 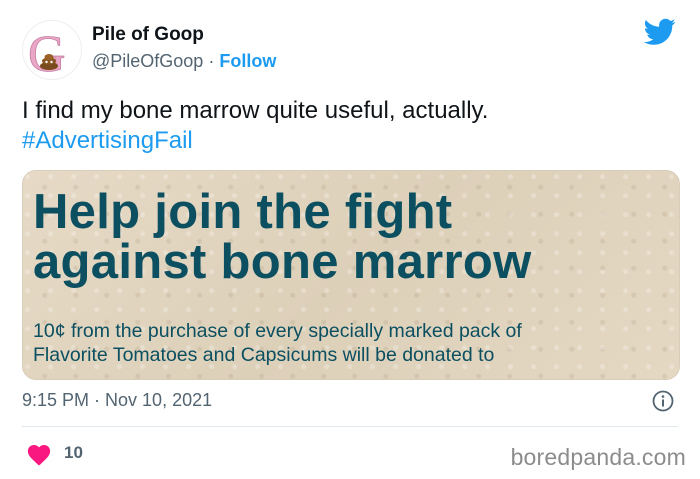 I want to click on ad-headline-line-2: against bone marrow, so click(x=282, y=262).